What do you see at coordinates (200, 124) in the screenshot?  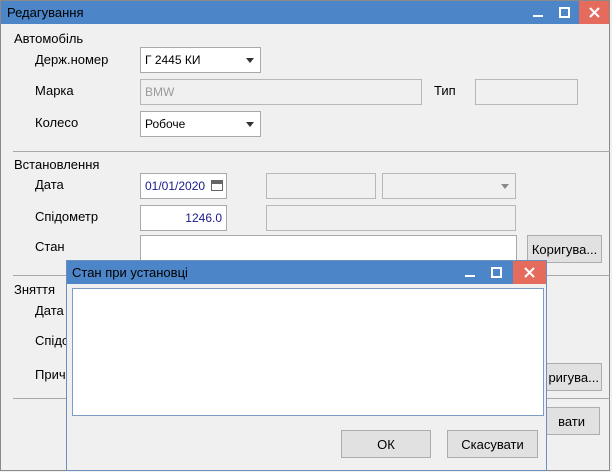 I see `wheel-select: Робоче` at bounding box center [200, 124].